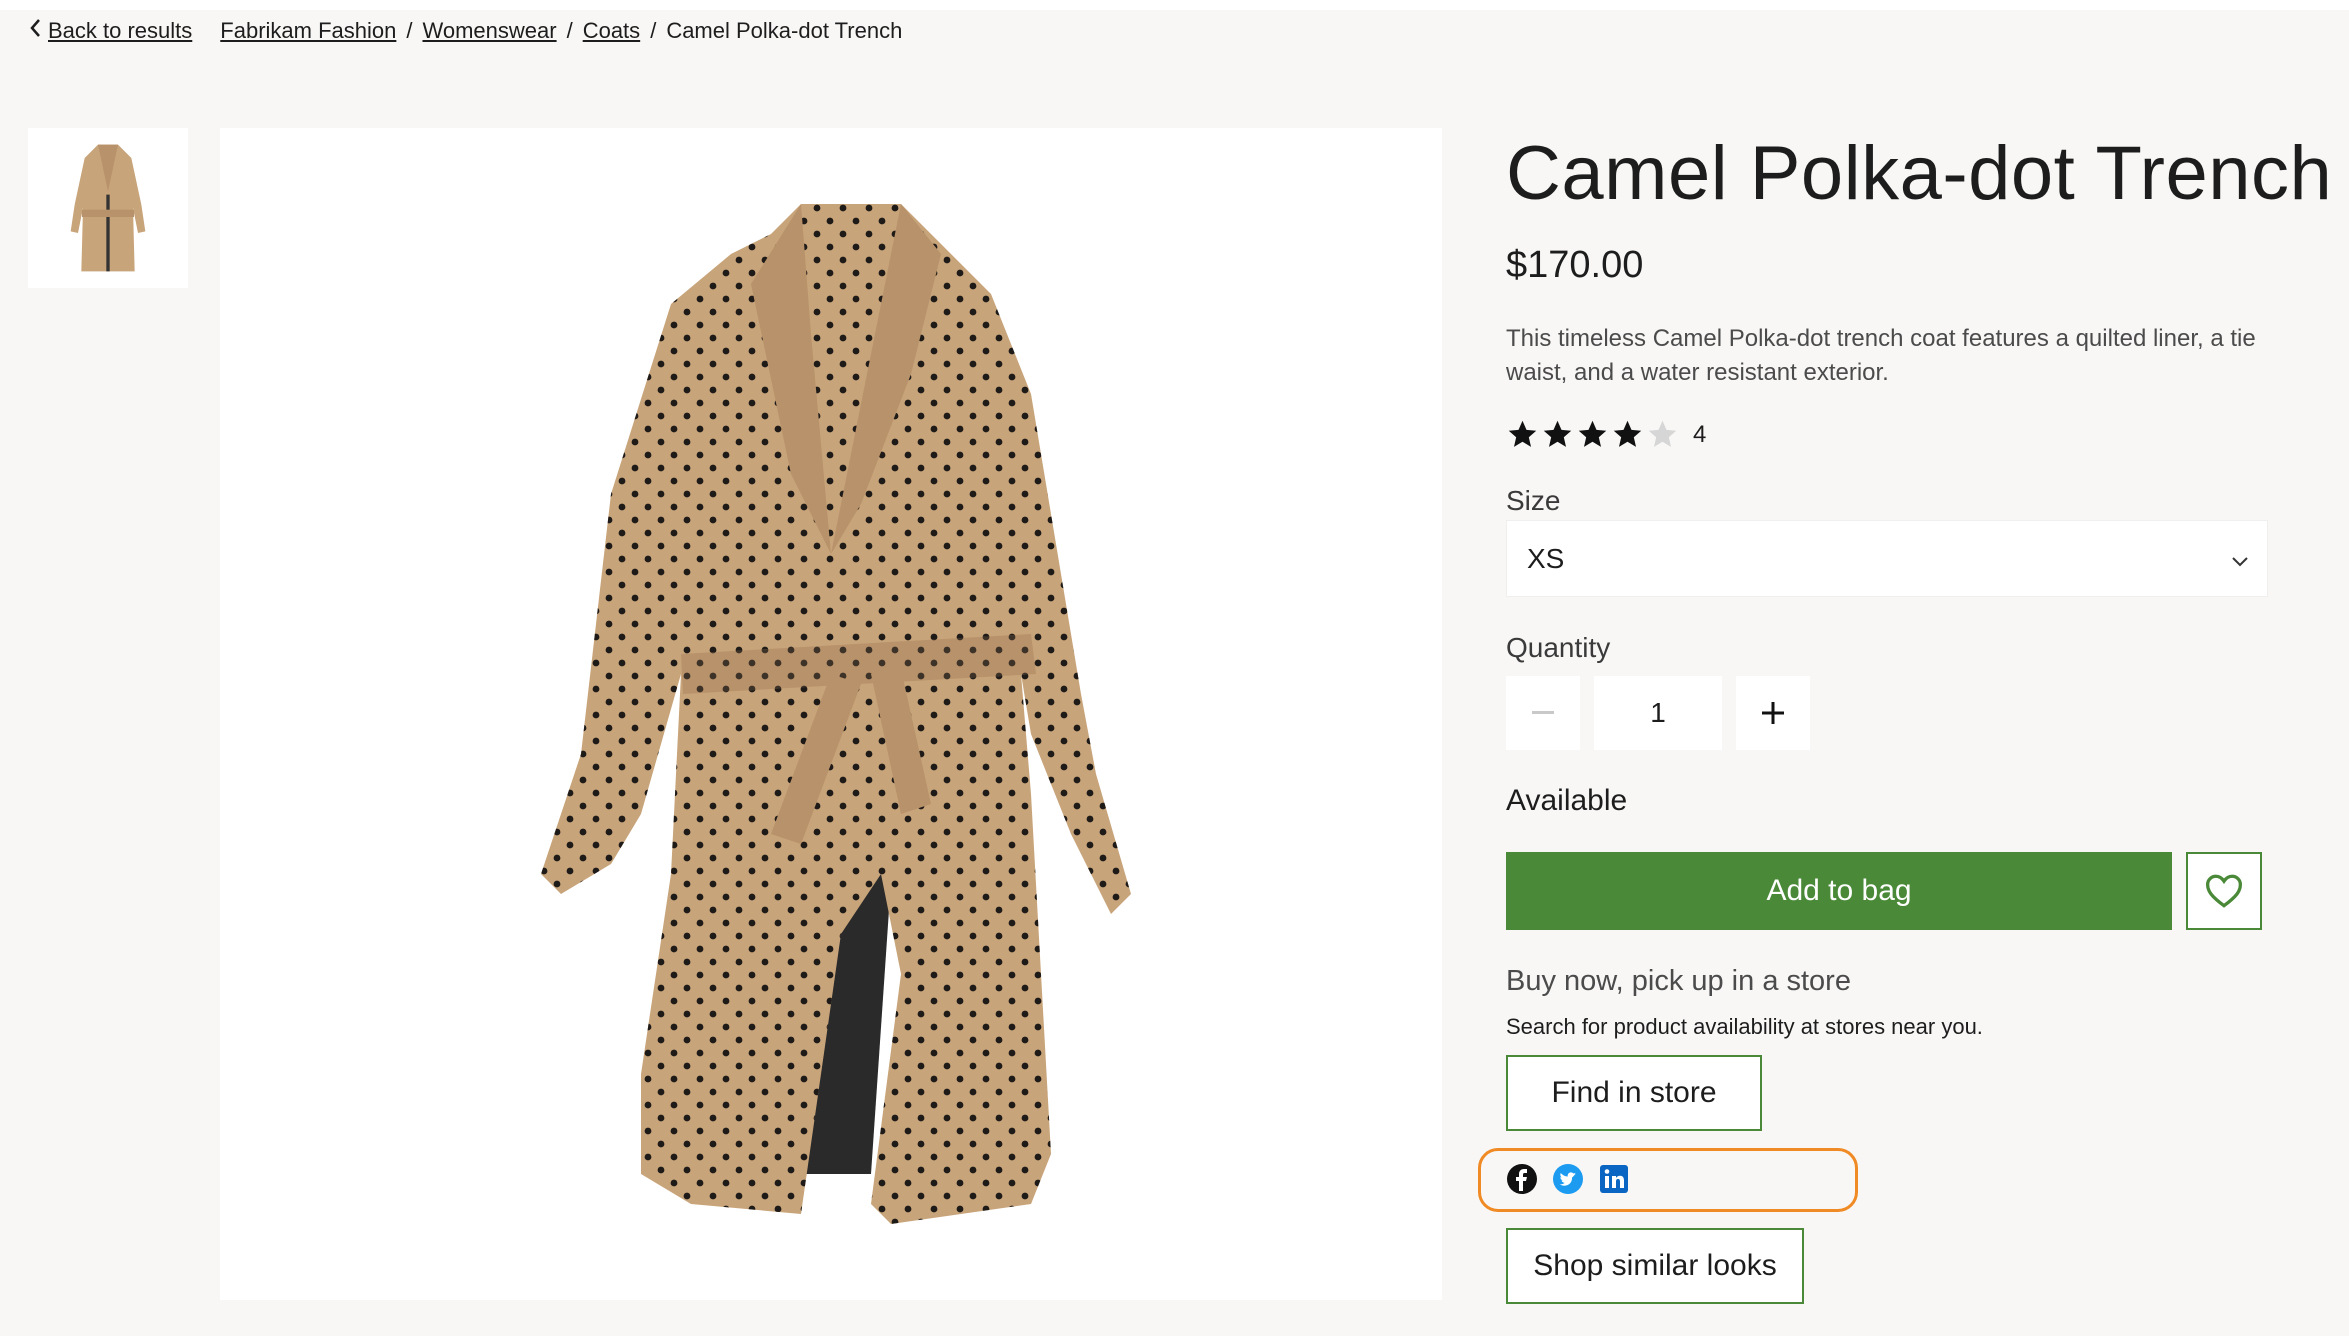 The width and height of the screenshot is (2349, 1336). Describe the element at coordinates (1546, 558) in the screenshot. I see `size-value: XS` at that location.